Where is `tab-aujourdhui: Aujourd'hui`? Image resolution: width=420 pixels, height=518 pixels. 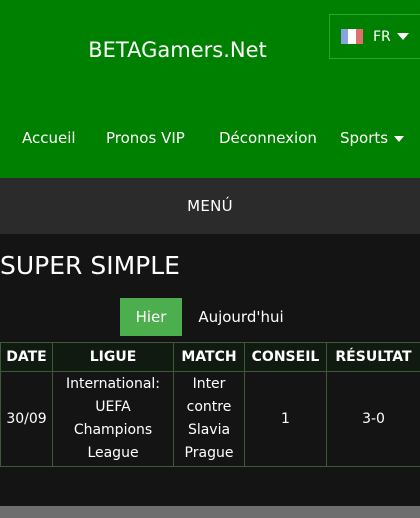
tab-aujourdhui: Aujourd'hui is located at coordinates (241, 317).